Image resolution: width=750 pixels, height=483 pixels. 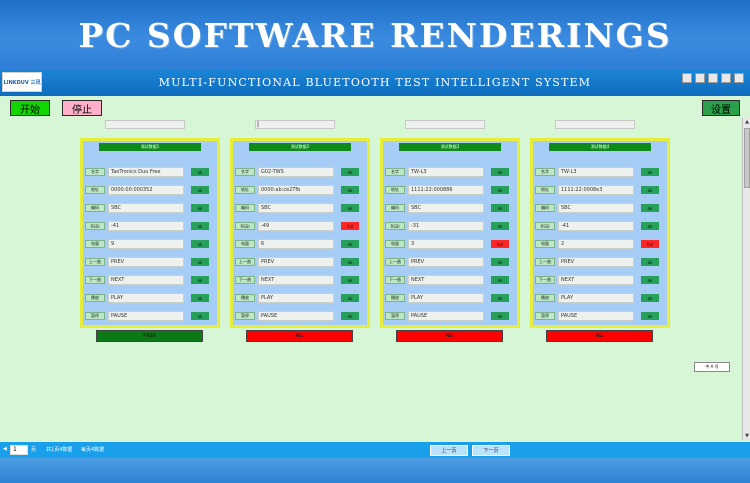 What do you see at coordinates (19, 450) in the screenshot?
I see `page-input: 1` at bounding box center [19, 450].